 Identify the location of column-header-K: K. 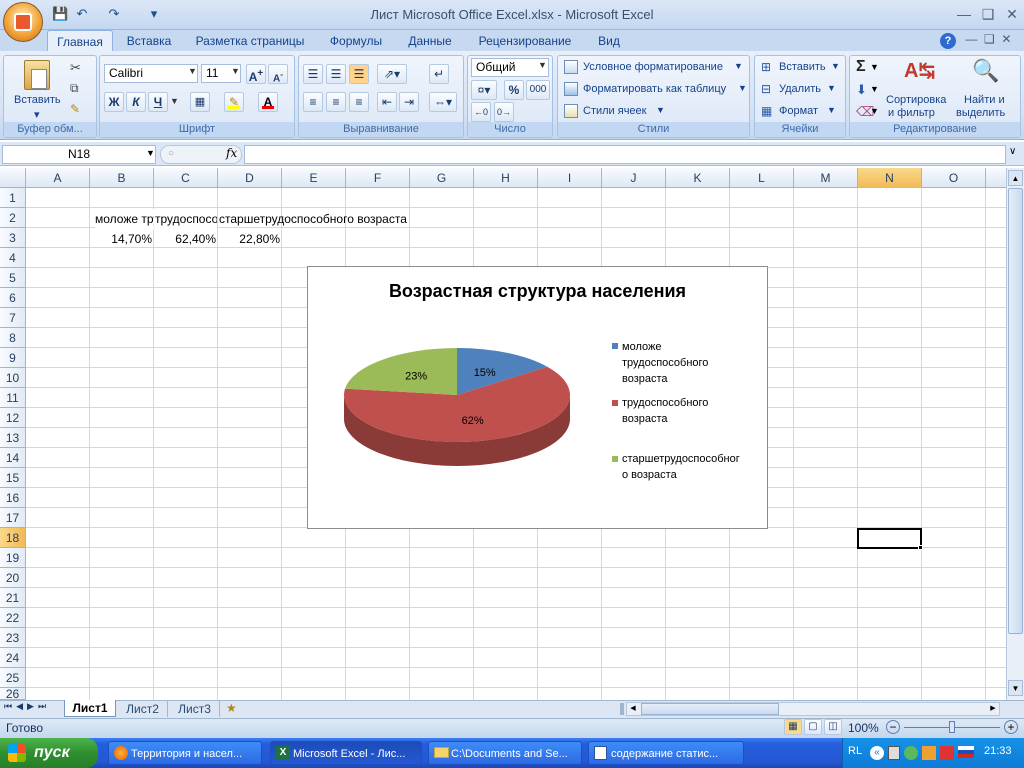
(698, 178).